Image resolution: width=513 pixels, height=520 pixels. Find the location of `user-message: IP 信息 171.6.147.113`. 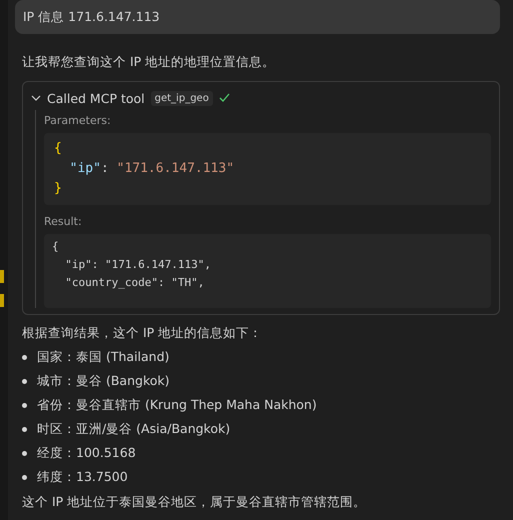

user-message: IP 信息 171.6.147.113 is located at coordinates (257, 17).